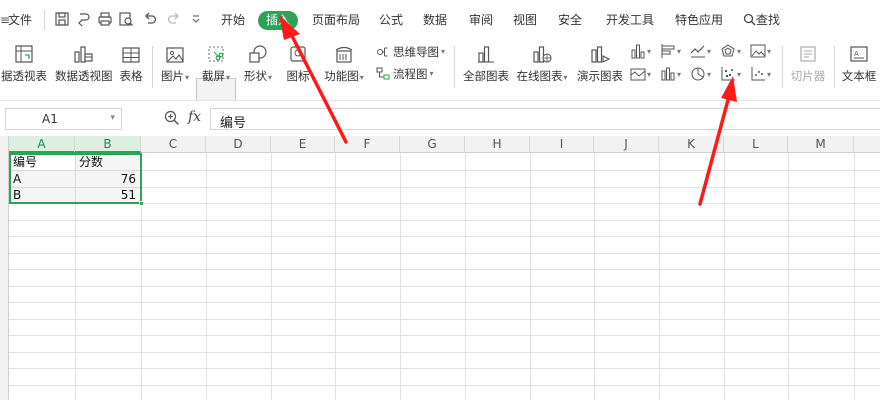 Image resolution: width=880 pixels, height=400 pixels. I want to click on textbox-icon: A, so click(859, 53).